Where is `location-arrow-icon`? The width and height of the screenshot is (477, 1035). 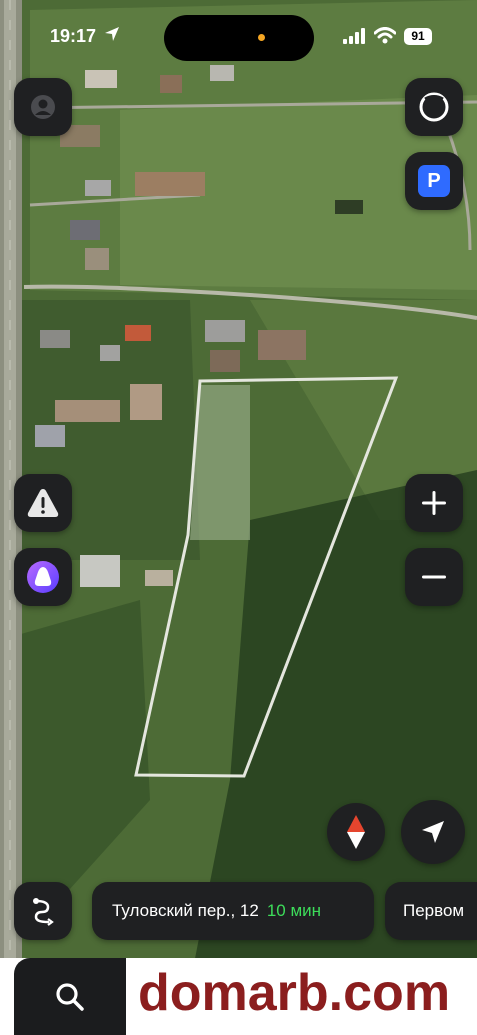
location-arrow-icon is located at coordinates (112, 34).